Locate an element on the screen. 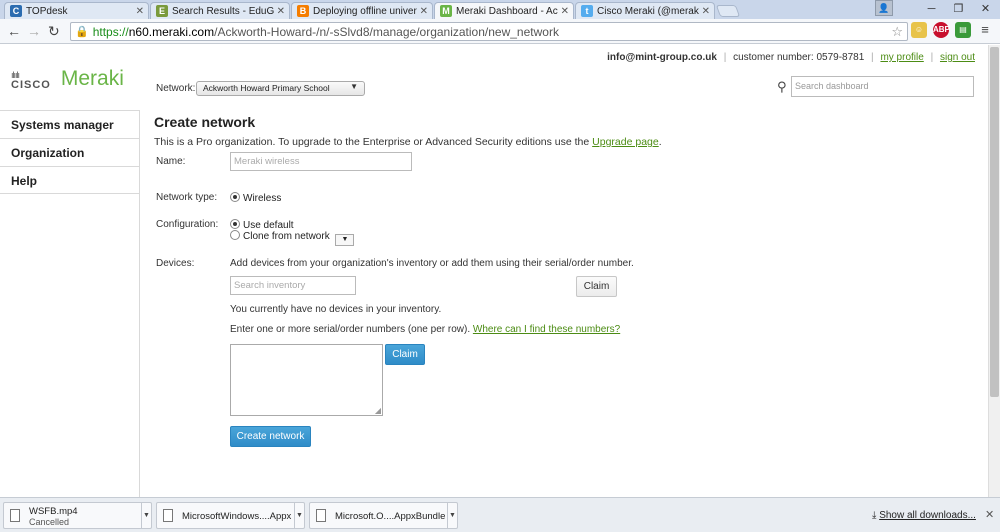 This screenshot has width=1000, height=532. devices-label: Devices: is located at coordinates (175, 263).